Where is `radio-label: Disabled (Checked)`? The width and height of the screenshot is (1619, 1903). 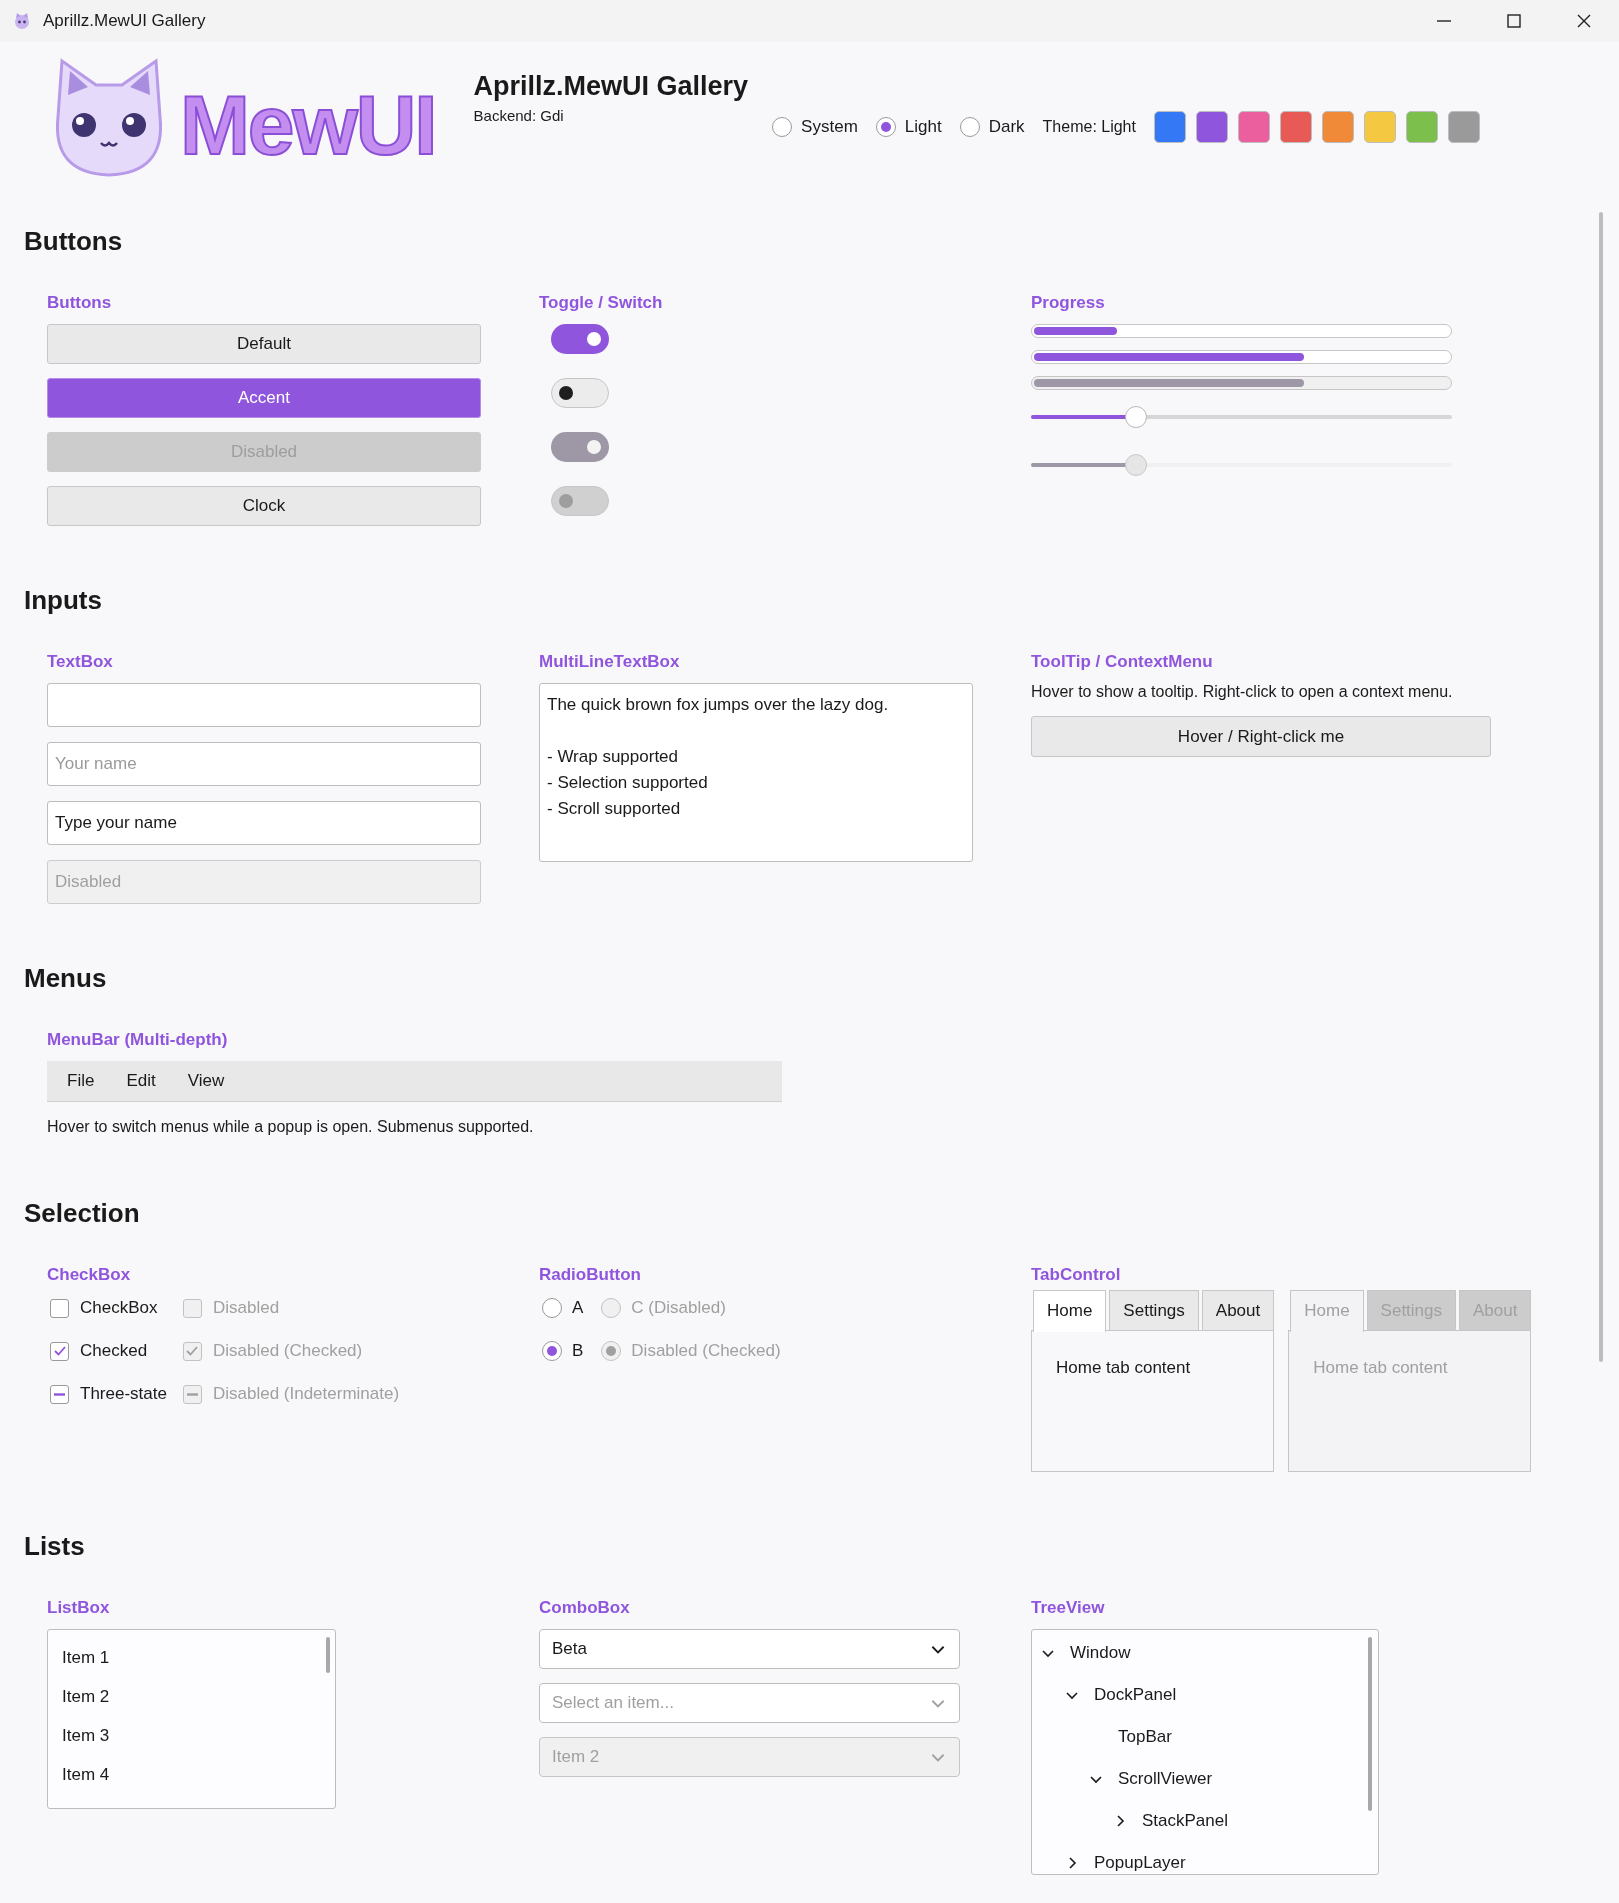 radio-label: Disabled (Checked) is located at coordinates (706, 1351).